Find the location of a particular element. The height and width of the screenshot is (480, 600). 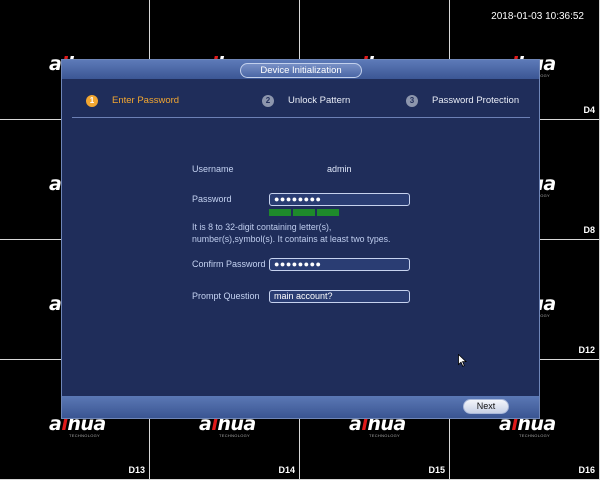

dialog-titlebar: Device Initialization is located at coordinates (300, 69).